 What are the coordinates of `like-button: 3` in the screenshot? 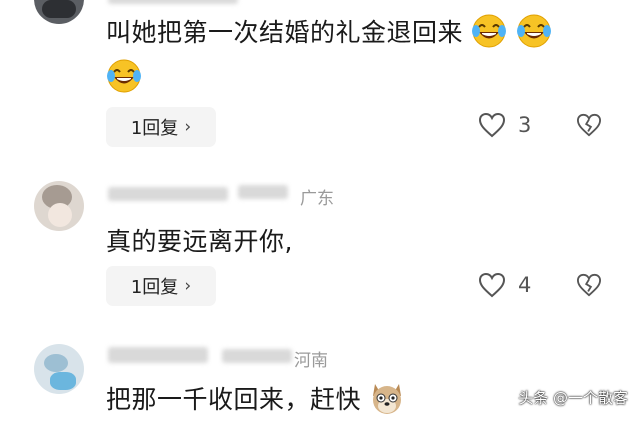 It's located at (504, 125).